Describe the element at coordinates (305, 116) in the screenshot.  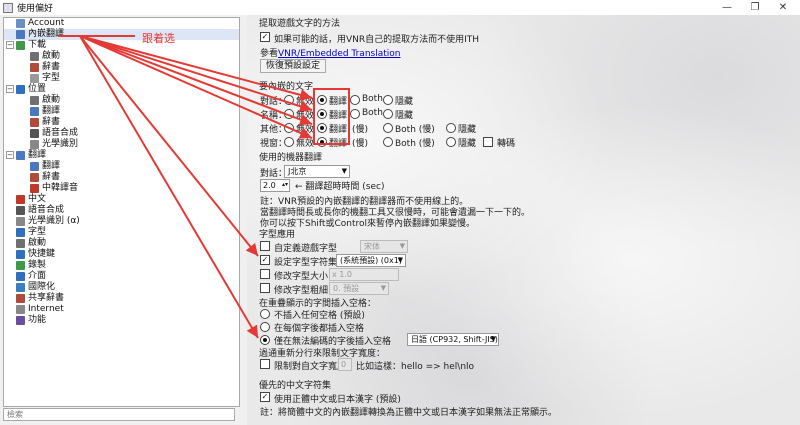
I see `name-disabled-label: 無效` at that location.